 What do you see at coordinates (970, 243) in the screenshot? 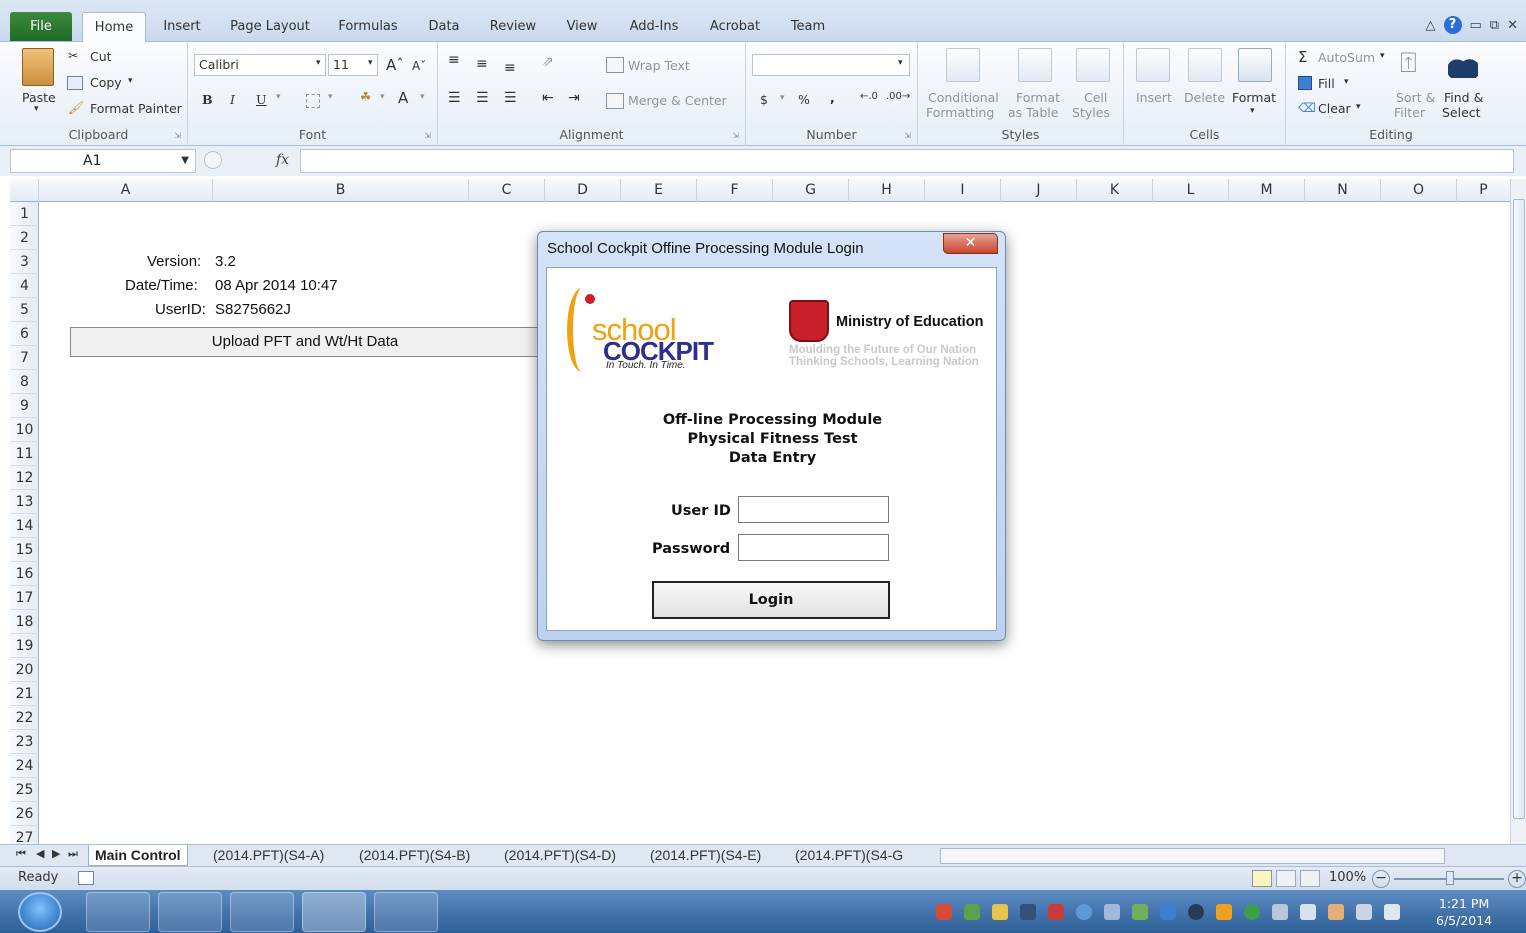
I see `dialog-close-button: ✕` at bounding box center [970, 243].